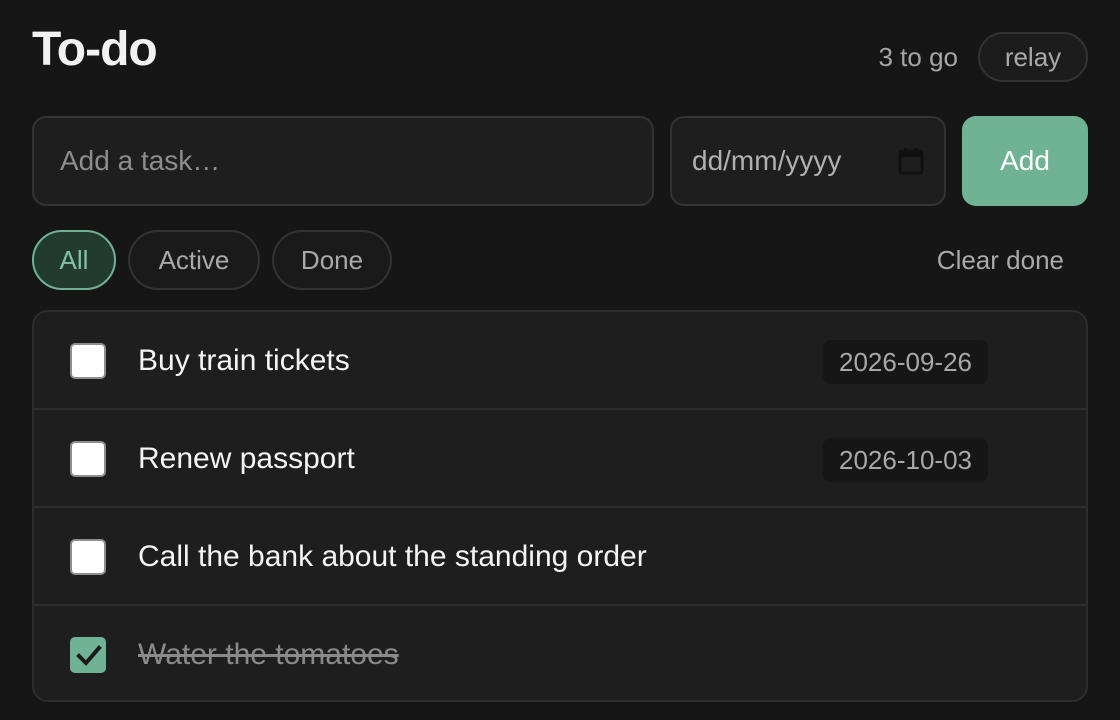 This screenshot has width=1120, height=720. What do you see at coordinates (1000, 260) in the screenshot?
I see `clear-done-button: Clear done` at bounding box center [1000, 260].